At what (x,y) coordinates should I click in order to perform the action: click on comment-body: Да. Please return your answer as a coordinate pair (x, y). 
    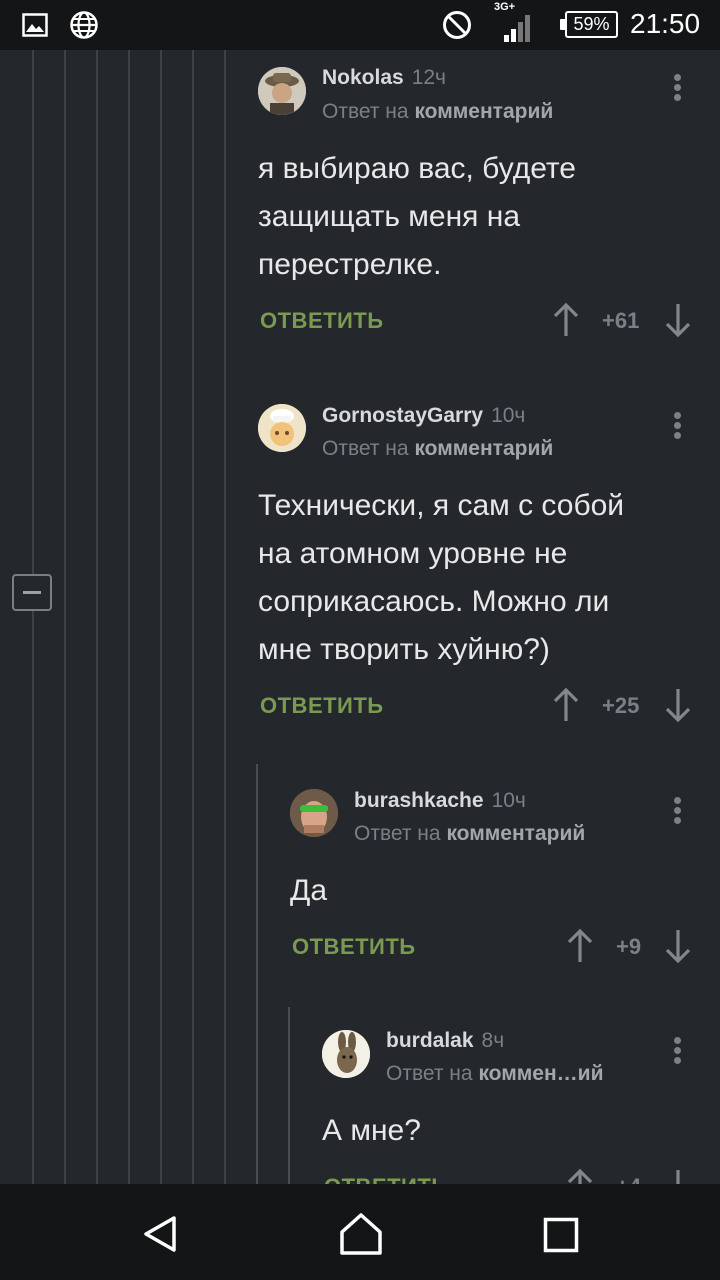
    Looking at the image, I should click on (308, 891).